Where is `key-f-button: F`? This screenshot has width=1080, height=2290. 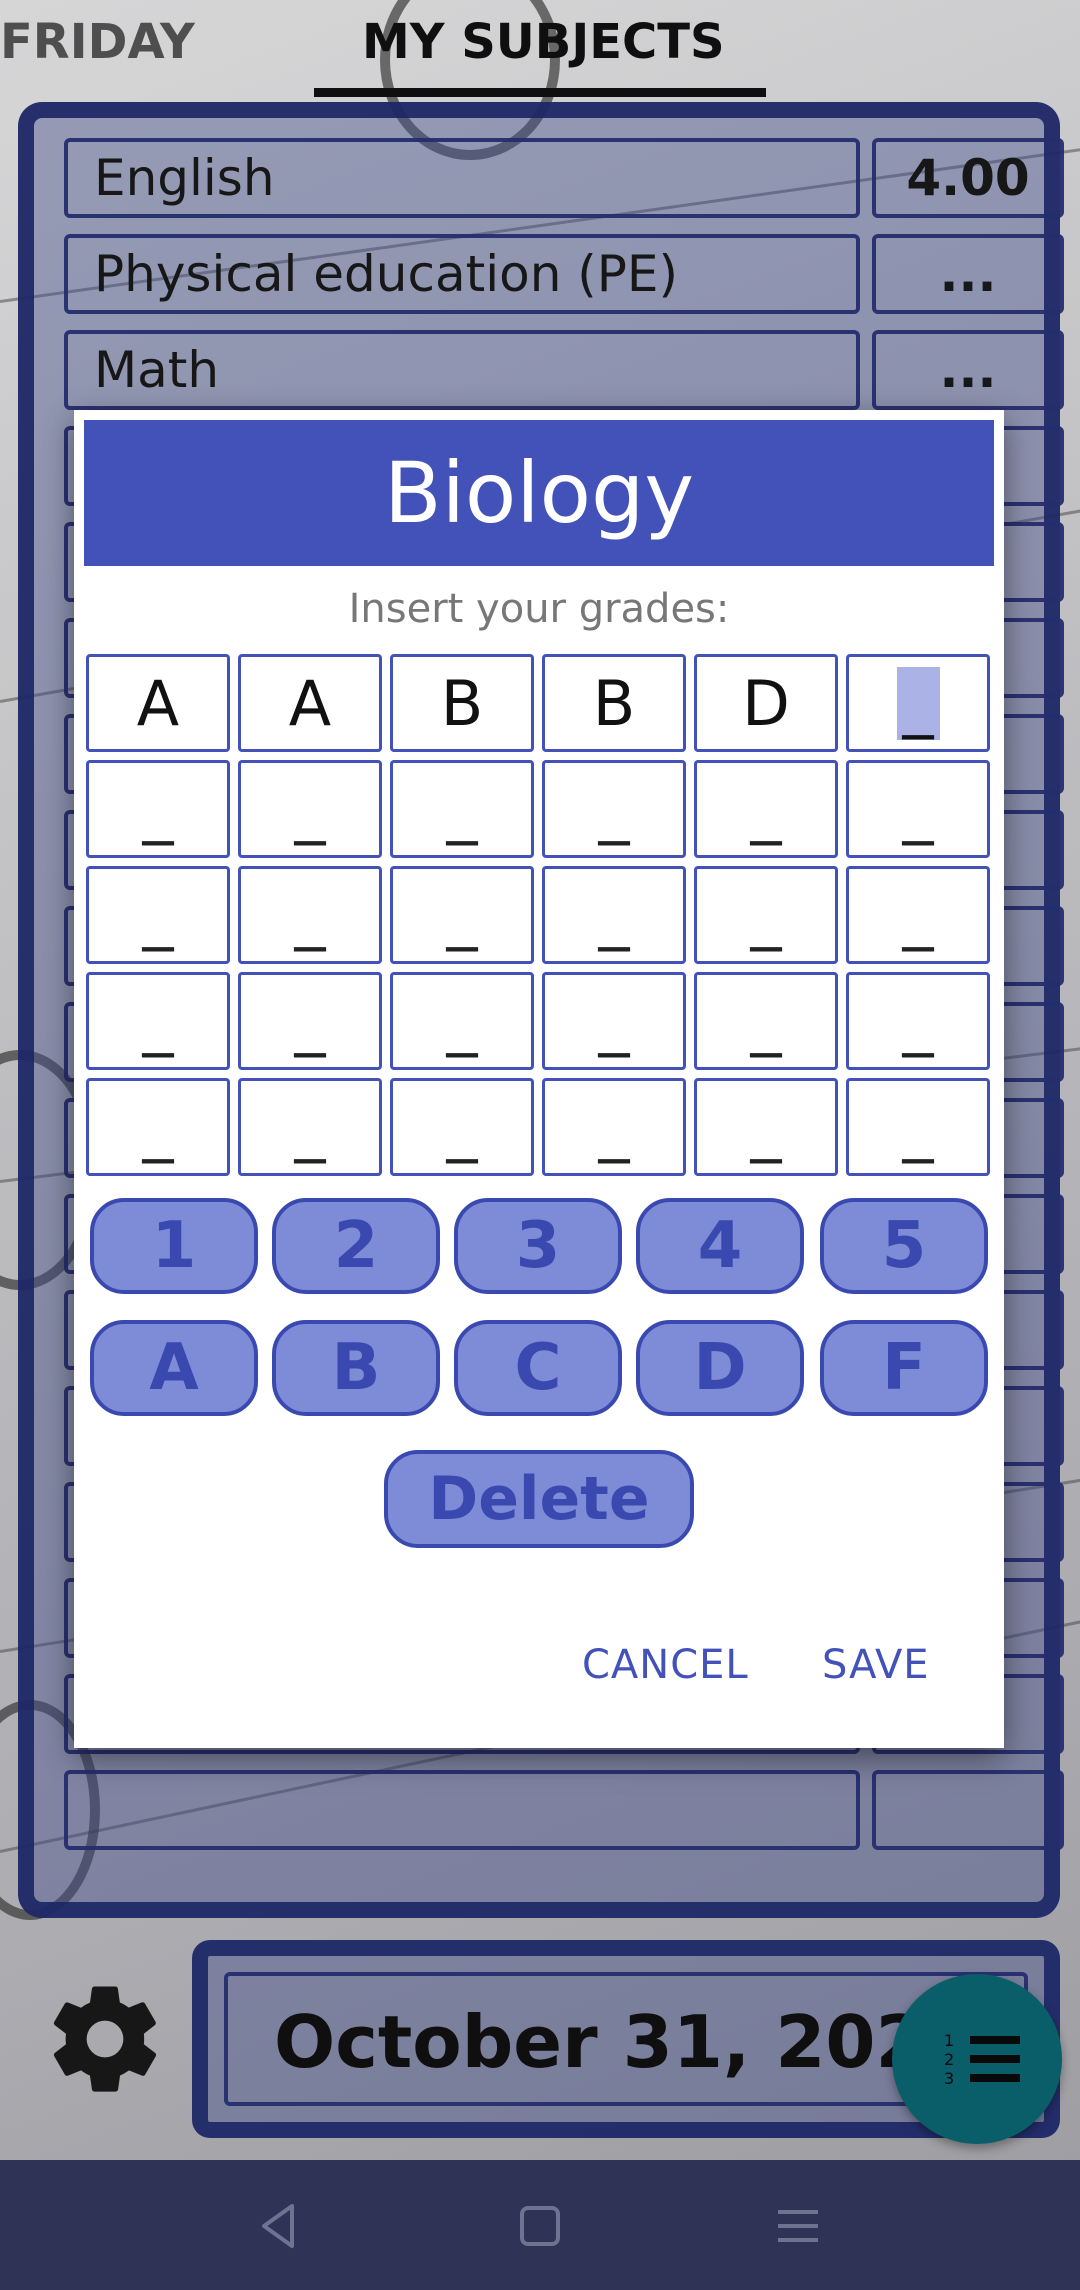 key-f-button: F is located at coordinates (904, 1368).